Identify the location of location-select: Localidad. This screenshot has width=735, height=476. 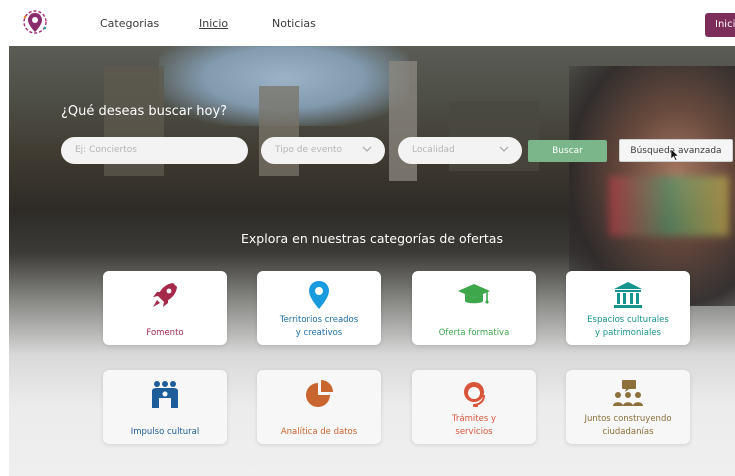
(460, 150).